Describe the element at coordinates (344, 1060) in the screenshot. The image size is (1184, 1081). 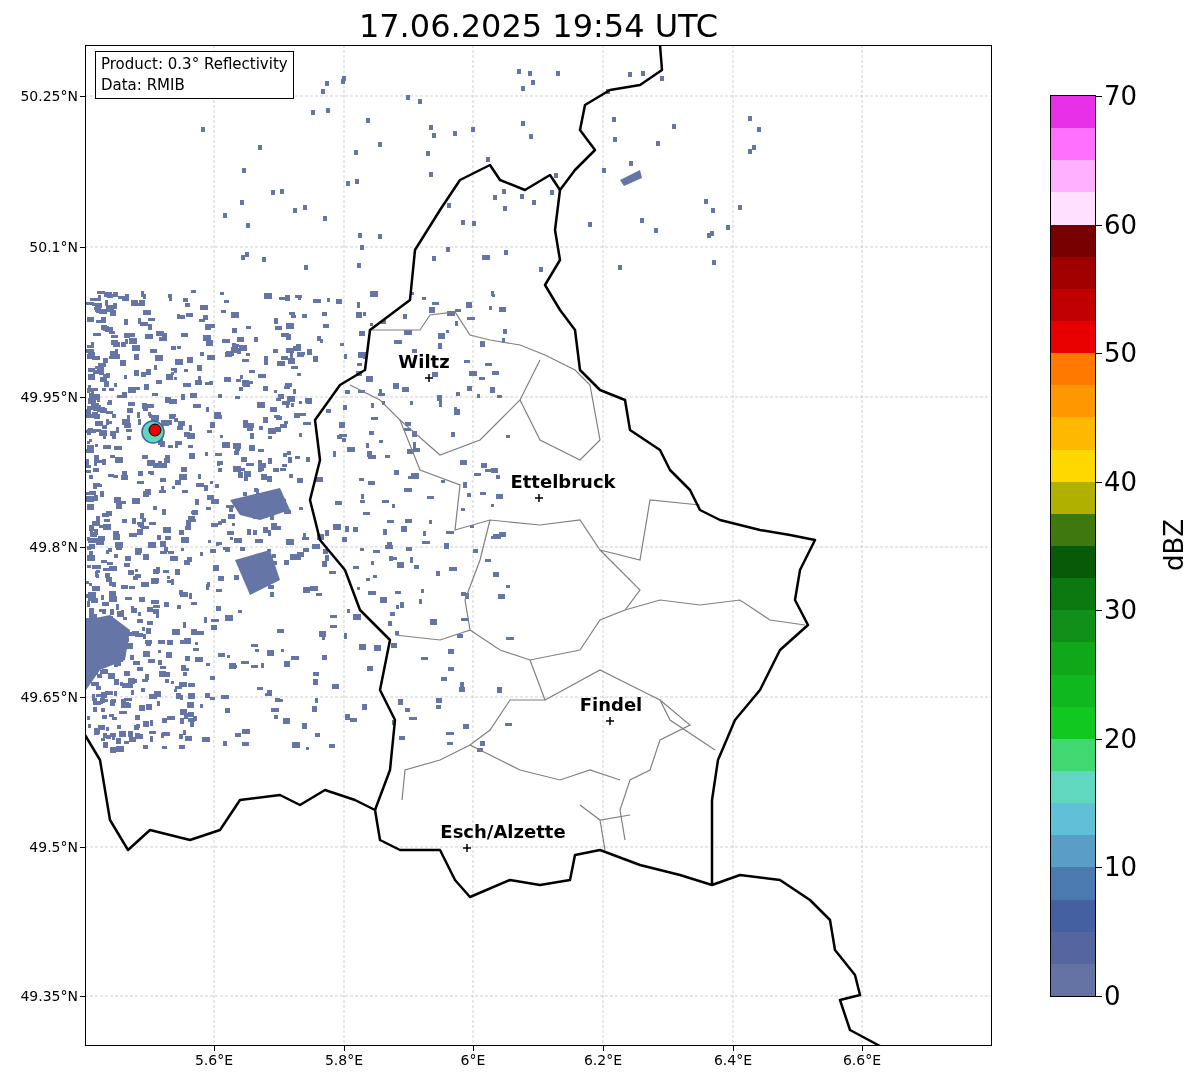
I see `axis-tick-label: 5.8°E` at that location.